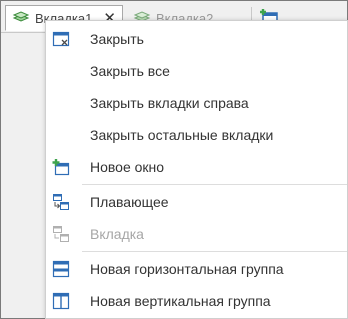  Describe the element at coordinates (182, 135) in the screenshot. I see `menu-item-label: Закрыть остальные вкладки` at that location.